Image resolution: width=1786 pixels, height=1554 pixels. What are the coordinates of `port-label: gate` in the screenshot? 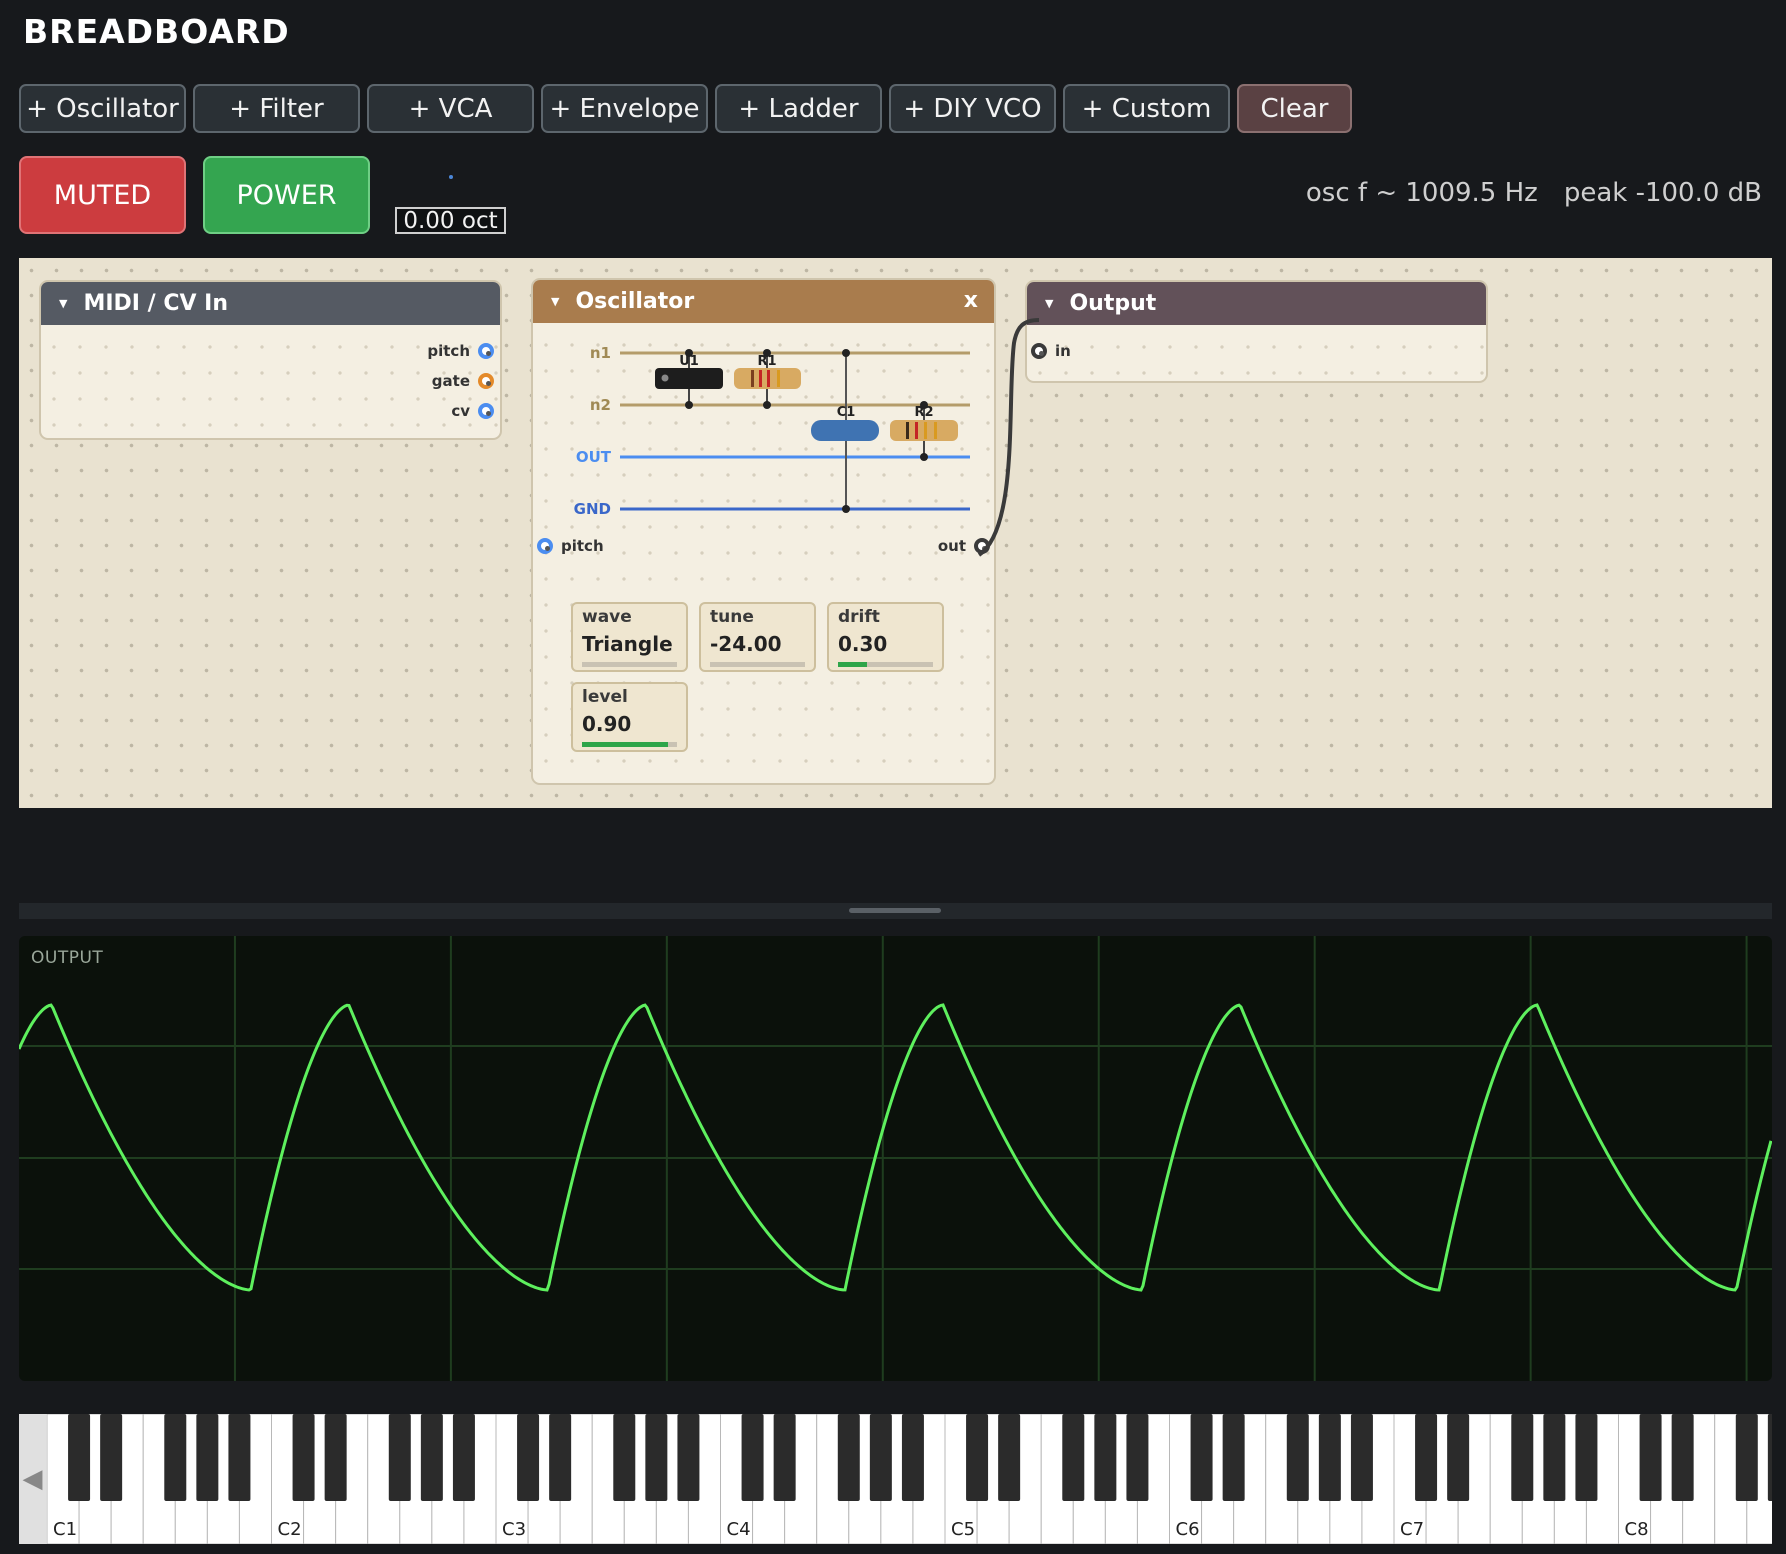 It's located at (450, 381).